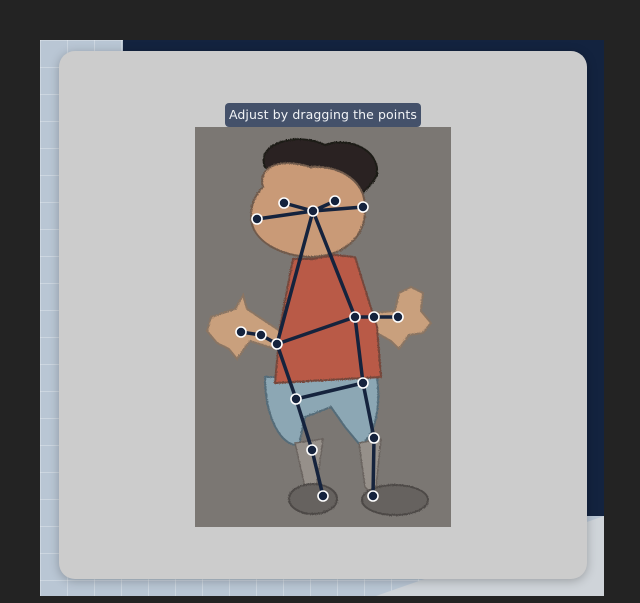 The width and height of the screenshot is (640, 603). I want to click on joint-handle-left-eye, so click(284, 203).